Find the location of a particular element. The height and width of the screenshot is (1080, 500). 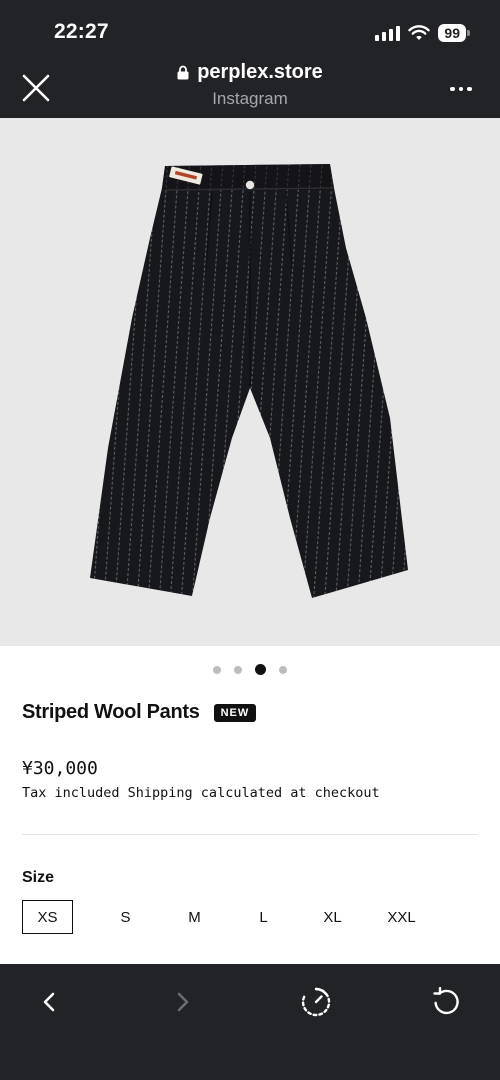

site-domain: perplex.store is located at coordinates (260, 72).